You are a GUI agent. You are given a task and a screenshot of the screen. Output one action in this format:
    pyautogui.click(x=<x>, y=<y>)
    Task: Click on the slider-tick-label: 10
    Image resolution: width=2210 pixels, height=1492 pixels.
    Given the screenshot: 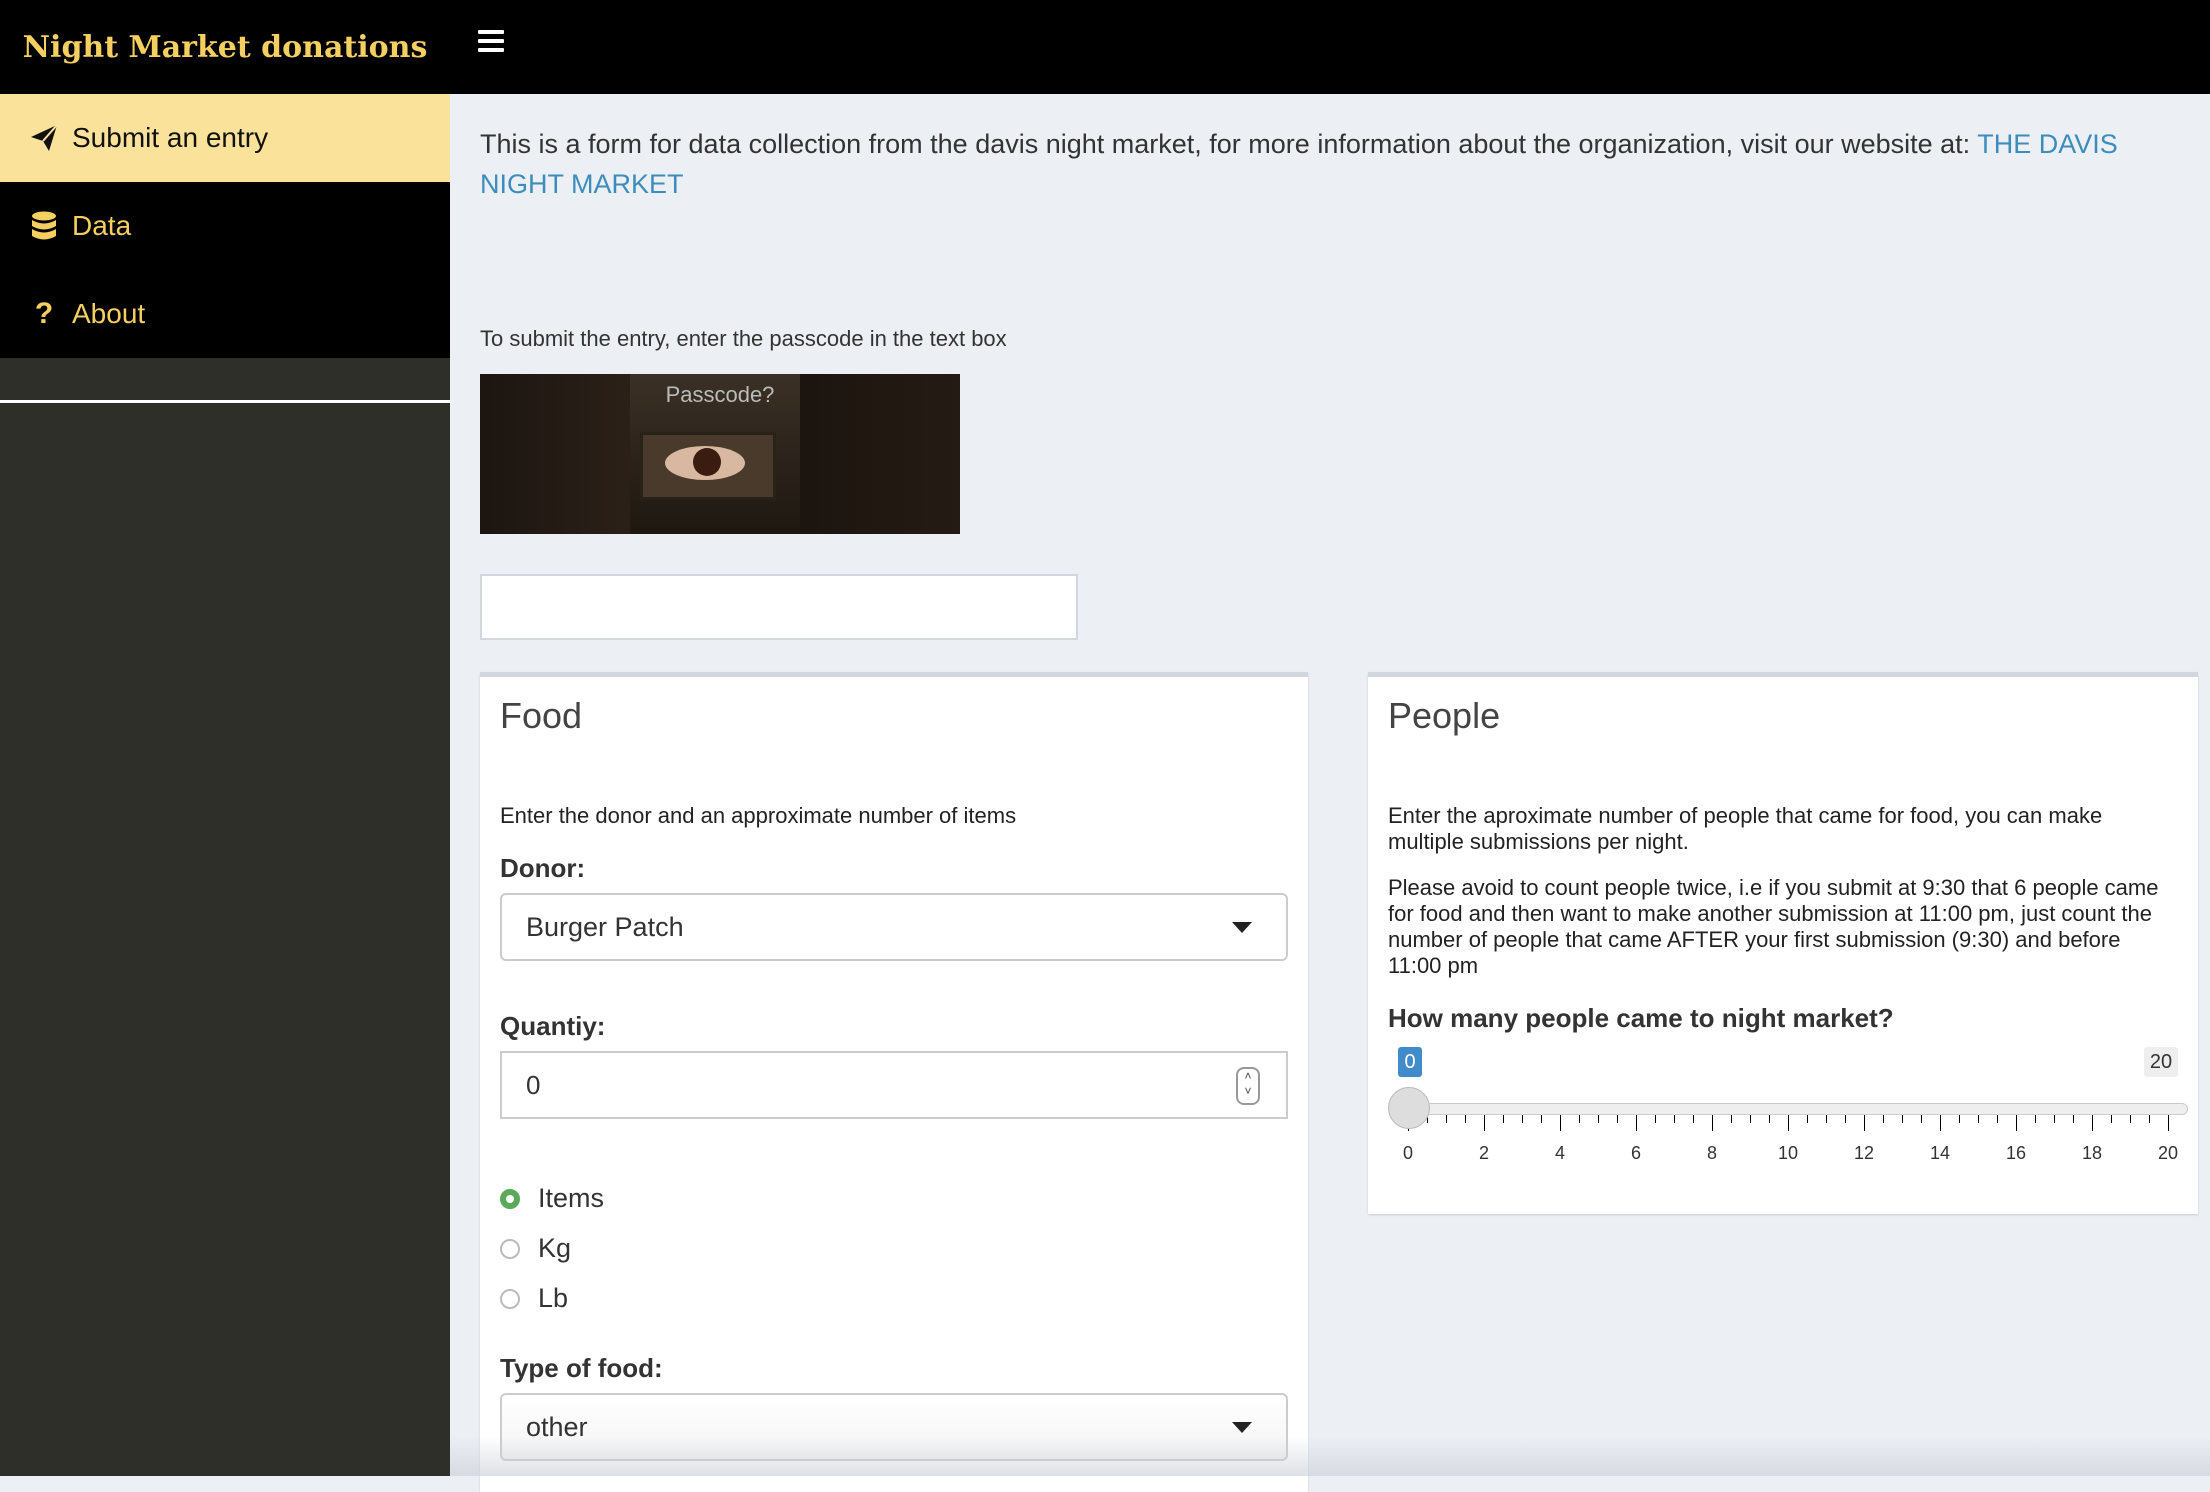 What is the action you would take?
    pyautogui.click(x=1788, y=1153)
    